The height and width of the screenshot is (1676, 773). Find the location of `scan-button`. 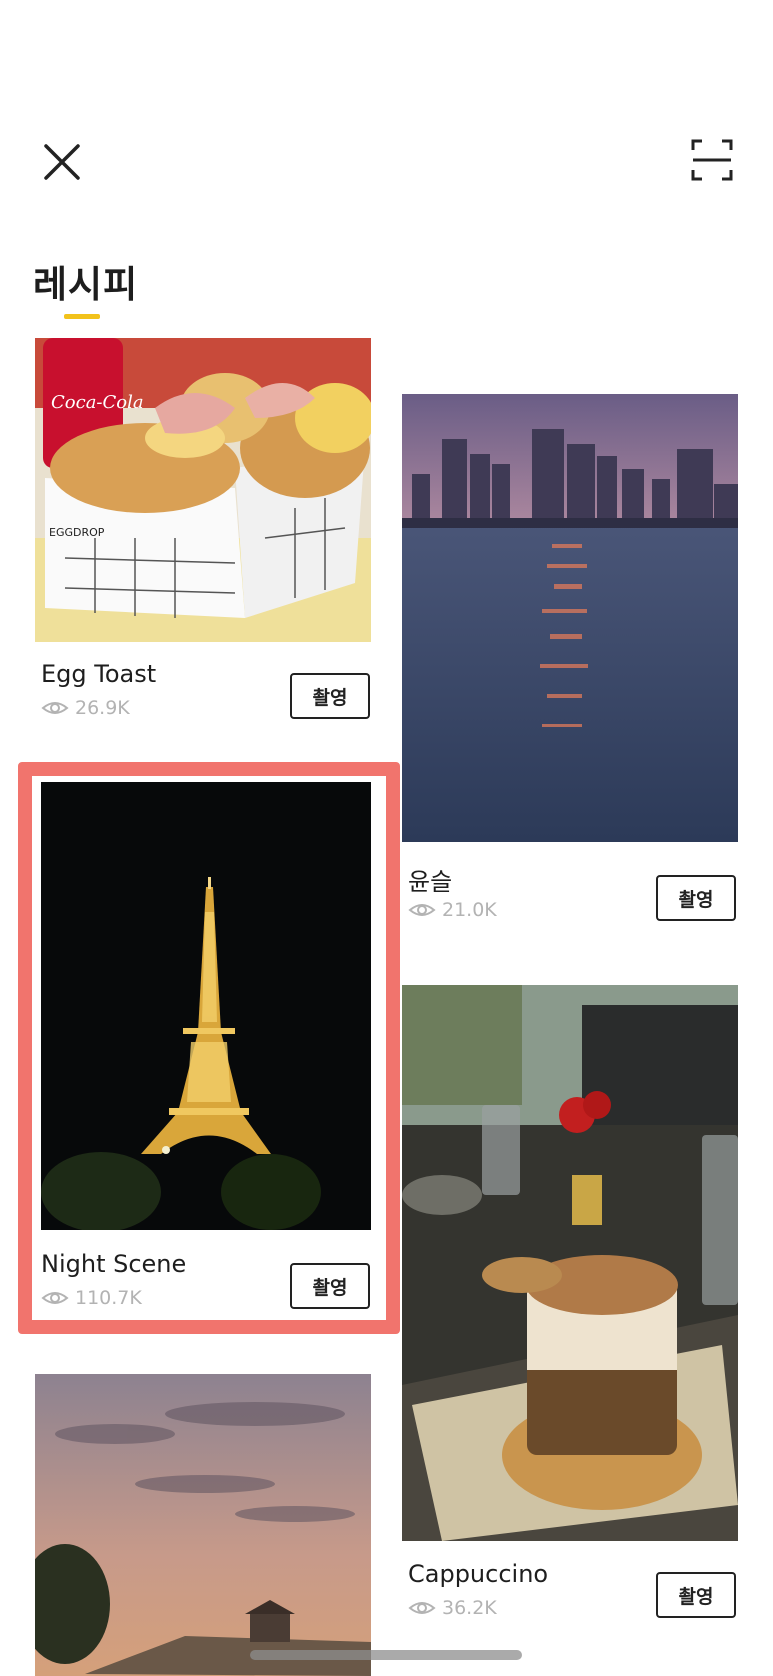

scan-button is located at coordinates (712, 160).